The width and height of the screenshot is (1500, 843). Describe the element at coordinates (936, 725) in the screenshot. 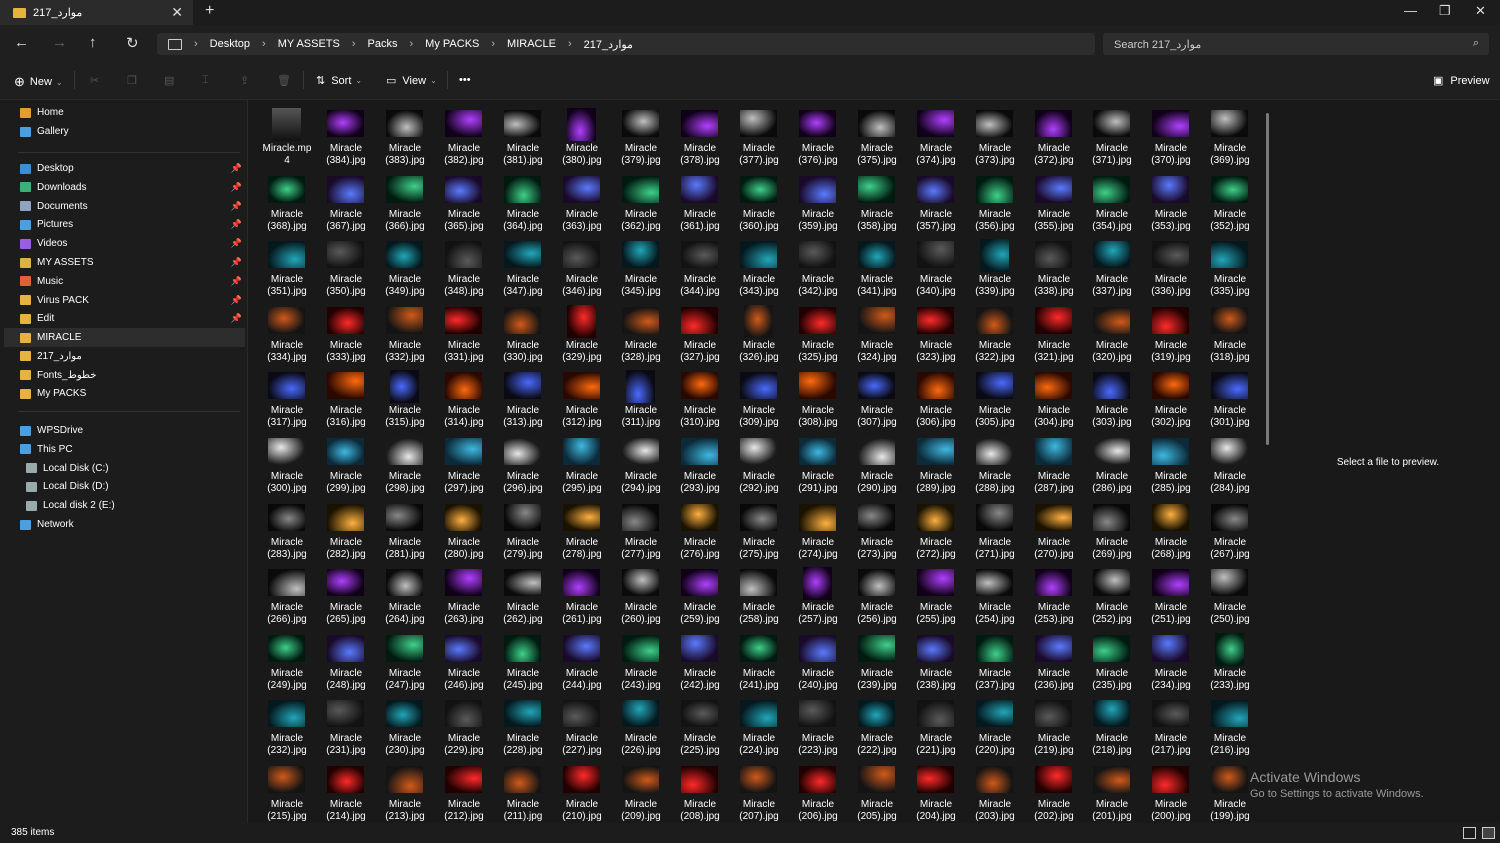

I see `file-item: Miracle (221).jpg` at that location.